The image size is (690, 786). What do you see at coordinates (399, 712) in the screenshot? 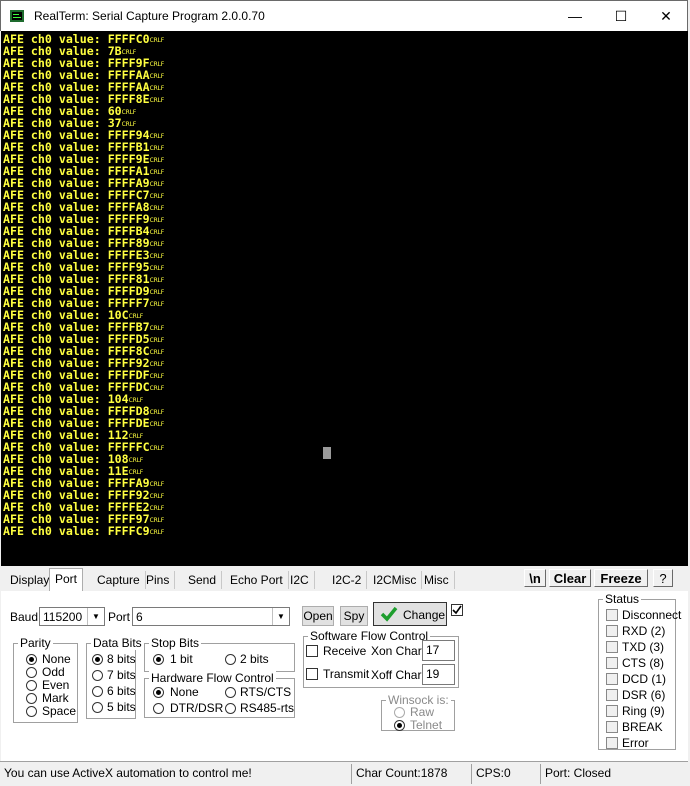
I see `winsock-raw-radio` at bounding box center [399, 712].